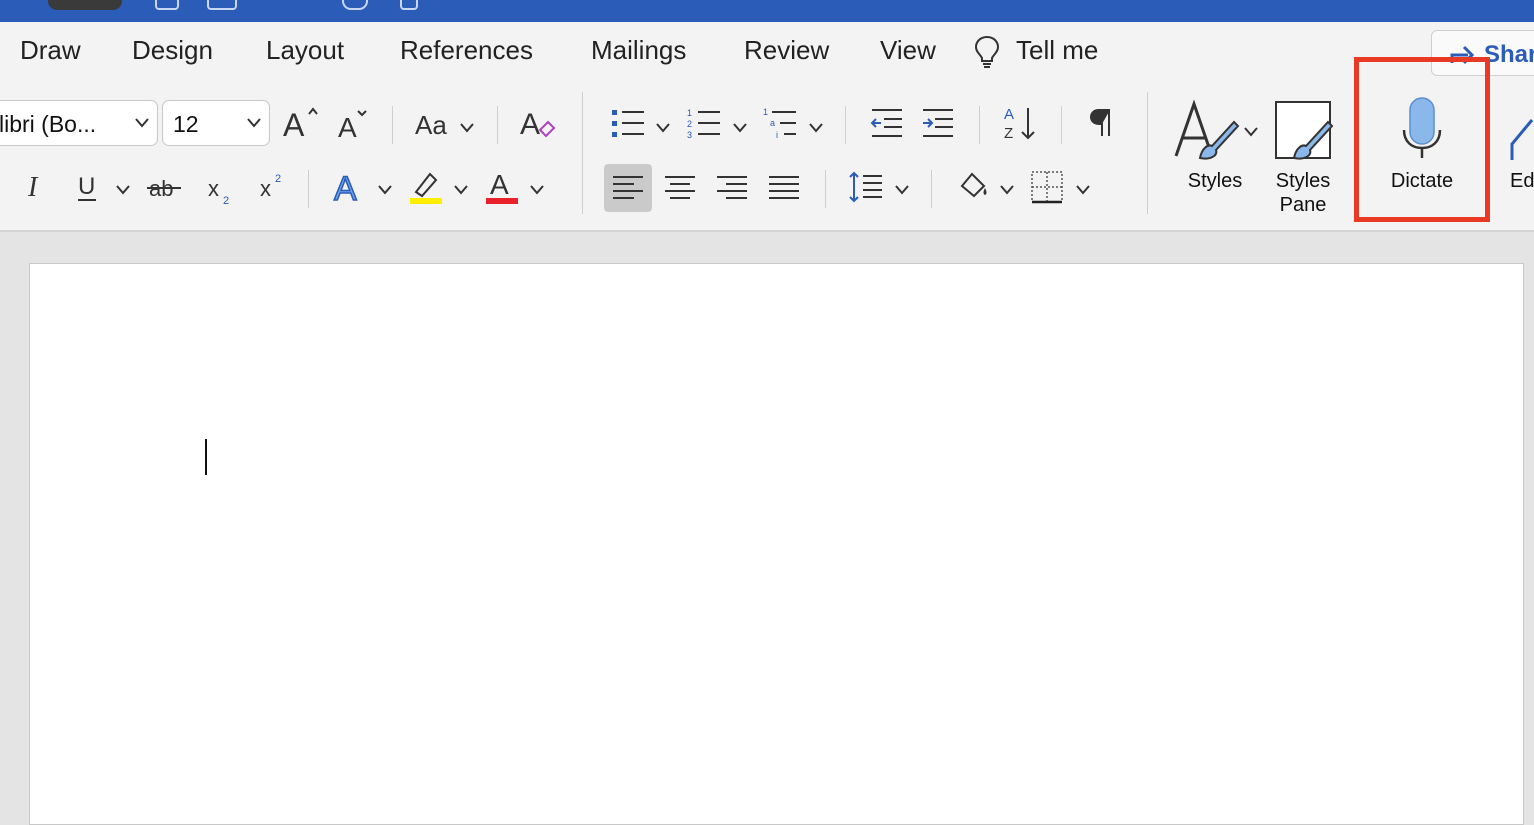  I want to click on microphone-icon, so click(1422, 128).